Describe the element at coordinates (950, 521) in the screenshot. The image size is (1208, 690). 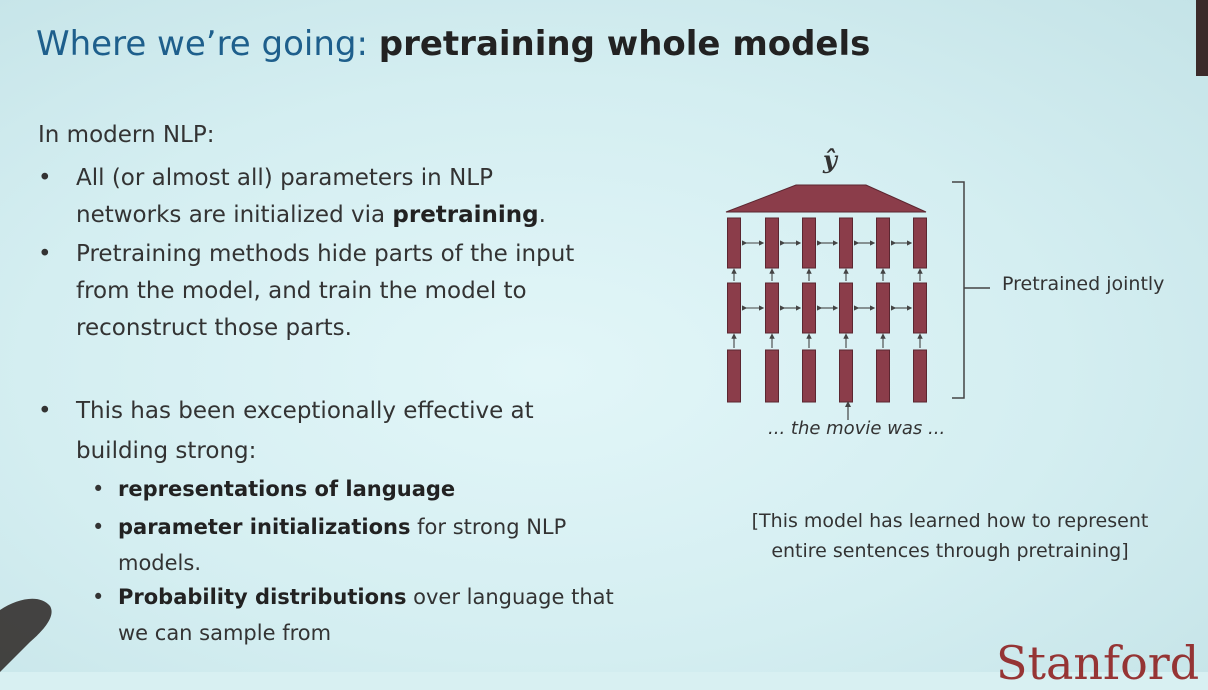
I see `caption-line1: [This model has learned how to represent` at that location.